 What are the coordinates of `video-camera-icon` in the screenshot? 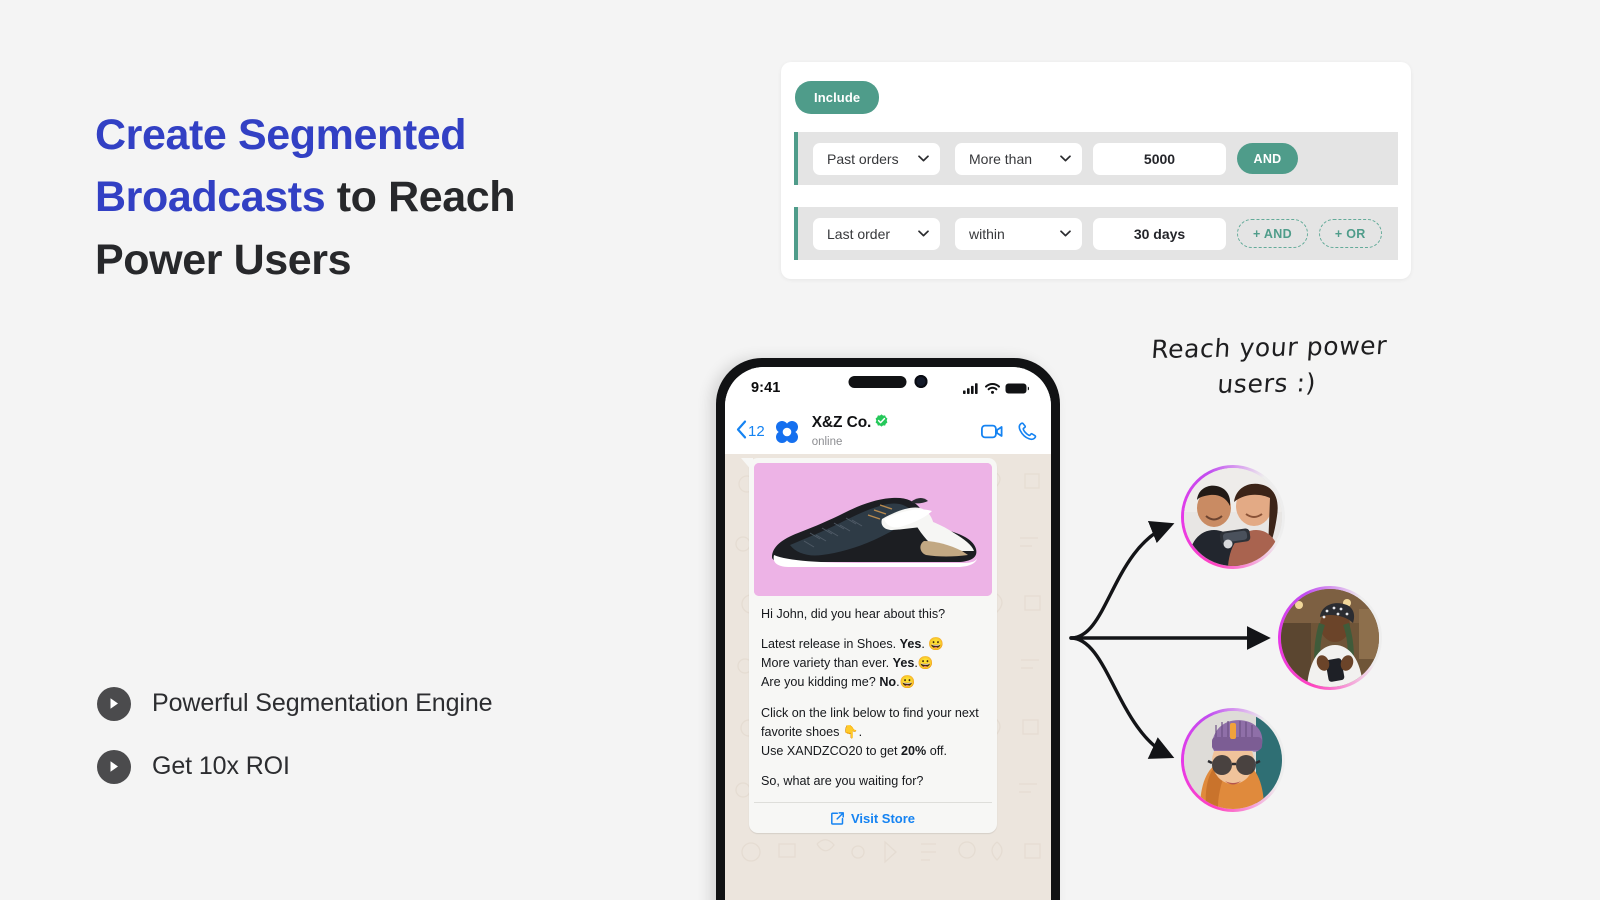 It's located at (992, 431).